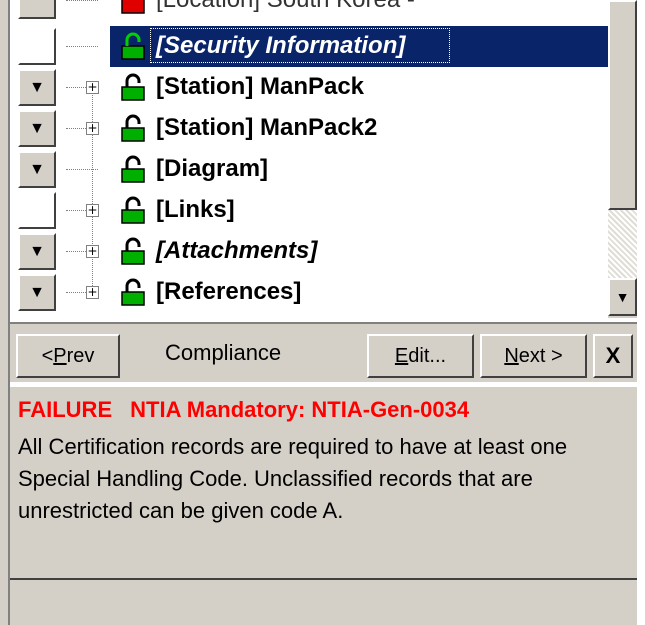 The image size is (645, 625). I want to click on tree-row: ▼ + [Attachments], so click(309, 251).